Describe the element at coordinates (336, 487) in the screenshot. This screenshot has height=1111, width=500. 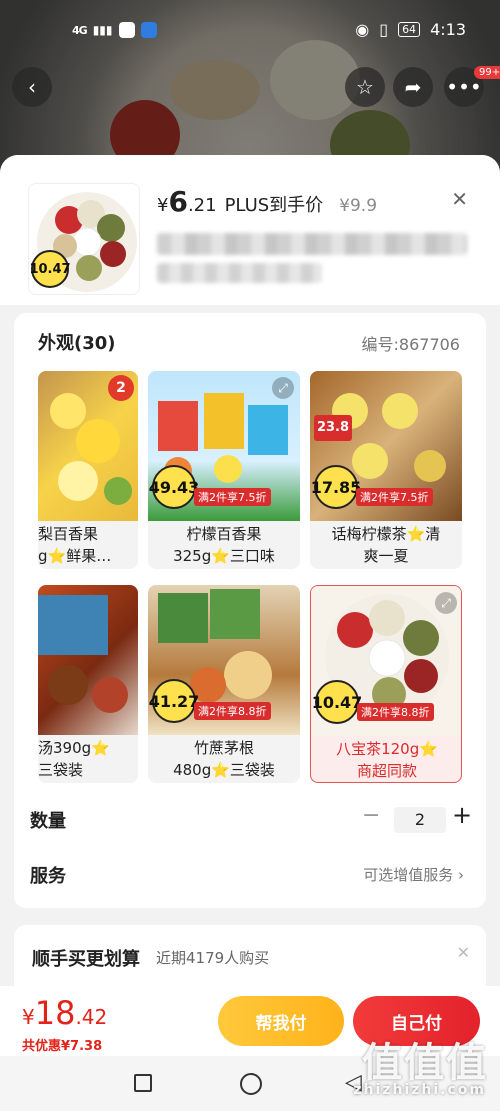
I see `variant-price-tag: 17.85` at that location.